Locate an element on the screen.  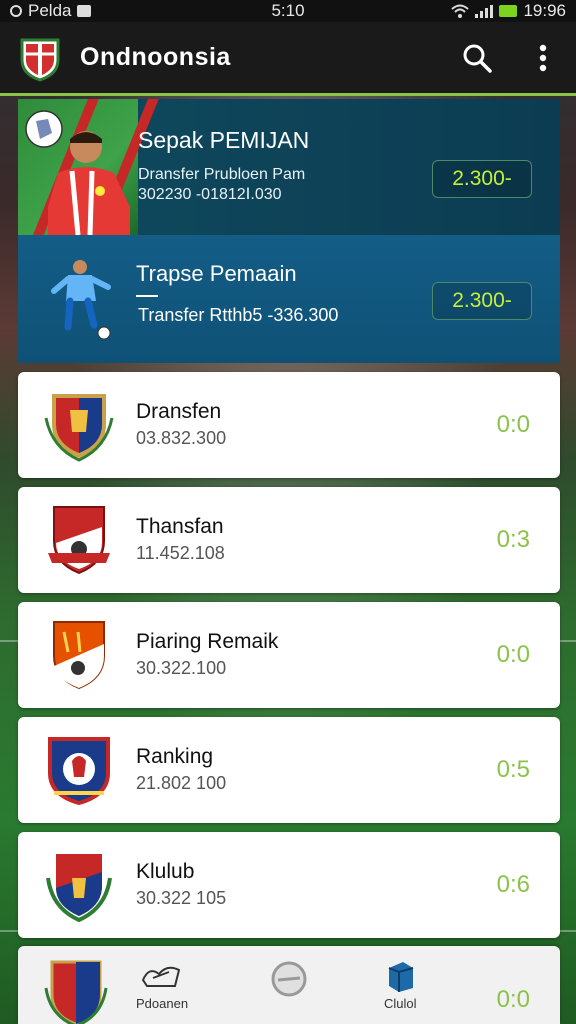
item-score: 0:3 is located at coordinates (513, 539).